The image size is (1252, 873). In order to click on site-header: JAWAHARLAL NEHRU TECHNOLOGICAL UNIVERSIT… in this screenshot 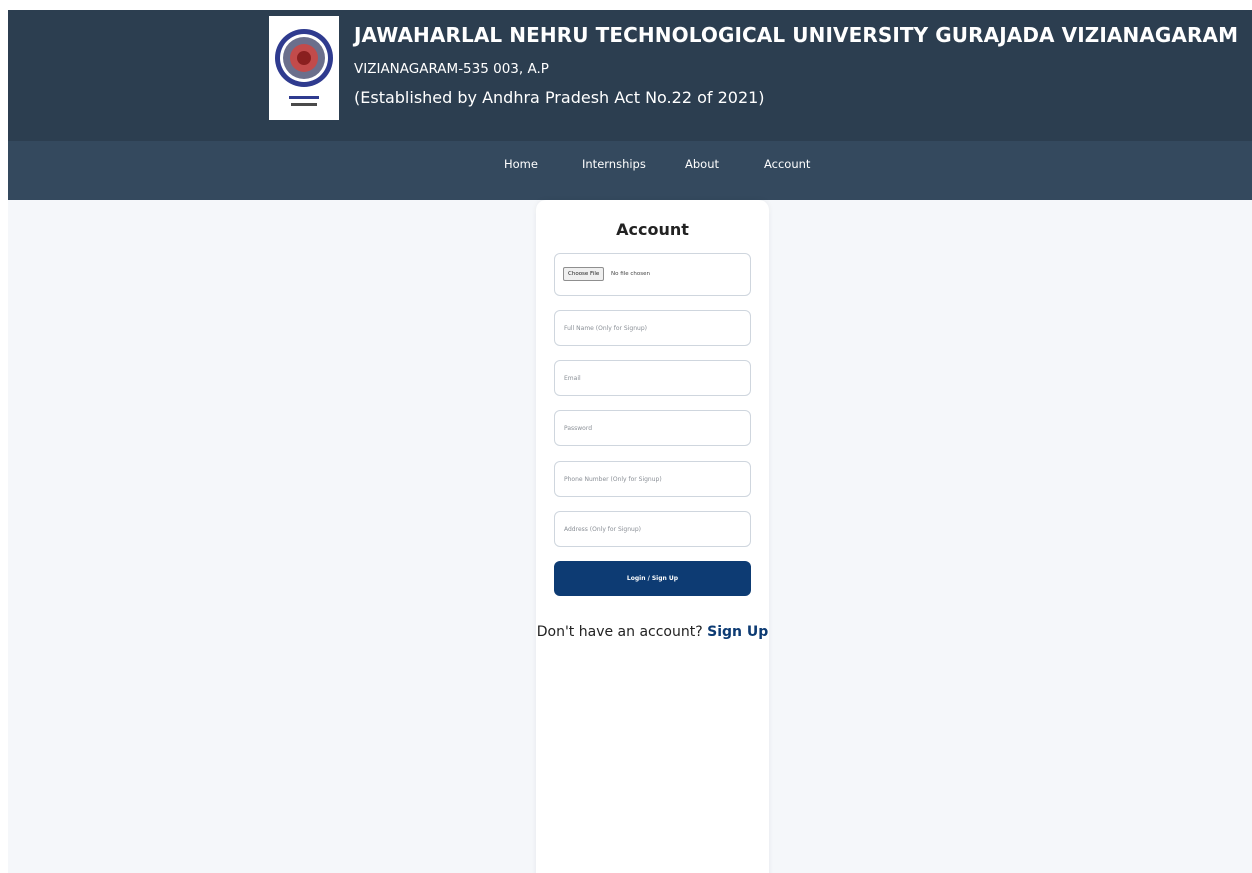, I will do `click(630, 75)`.